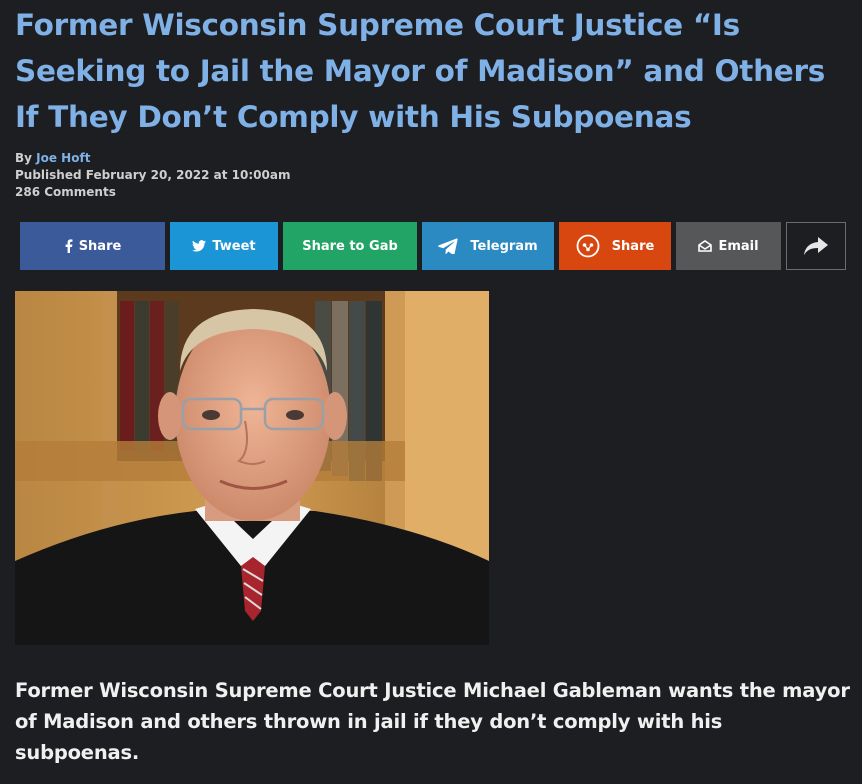  What do you see at coordinates (199, 246) in the screenshot?
I see `twitter-icon` at bounding box center [199, 246].